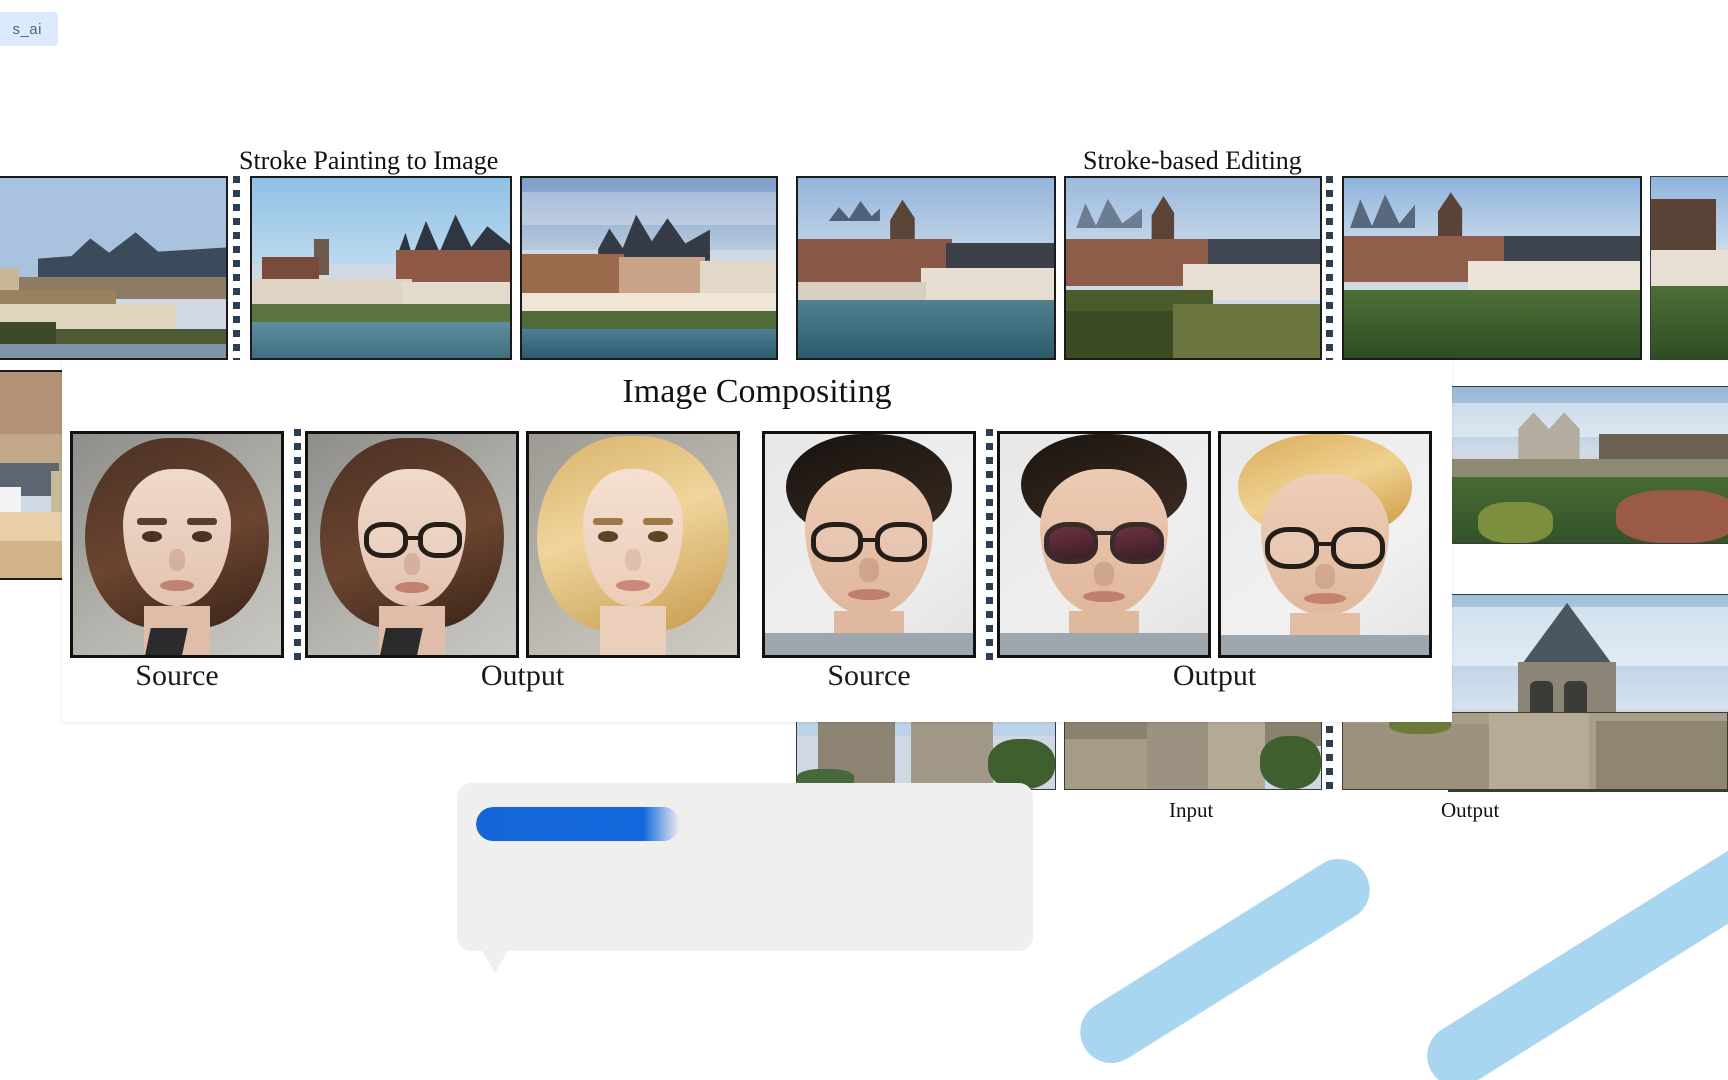  Describe the element at coordinates (745, 878) in the screenshot. I see `loading-panel` at that location.